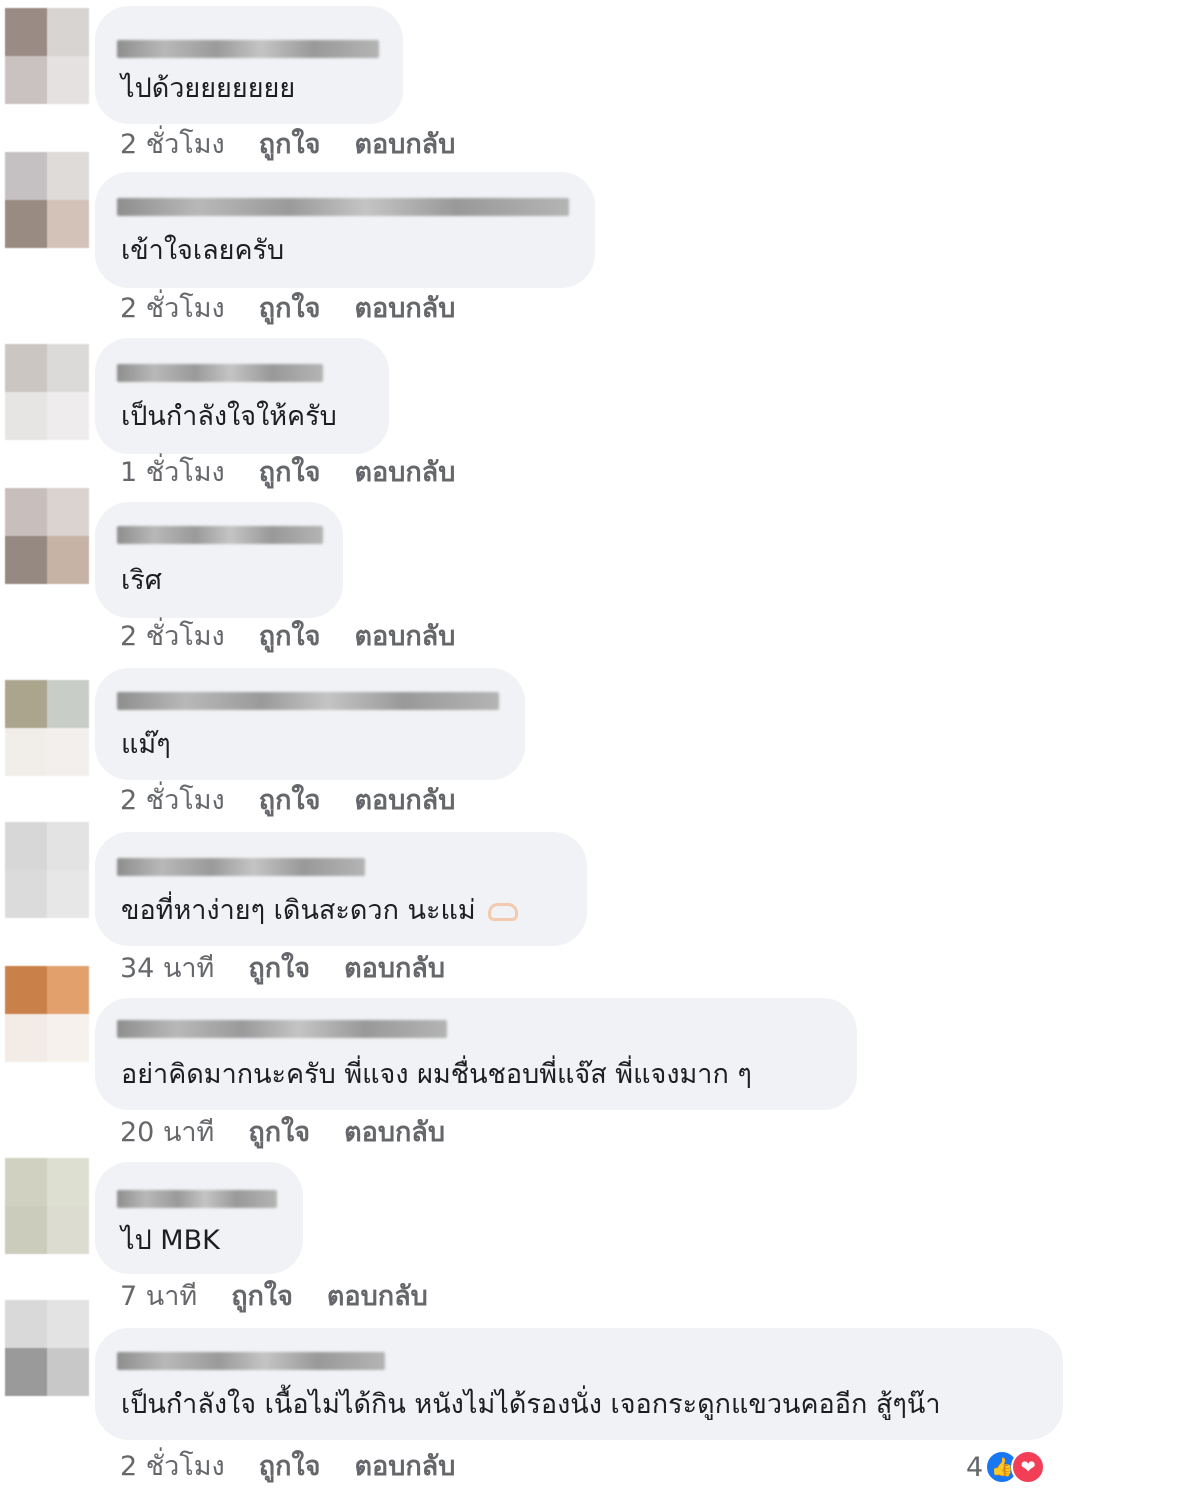 This screenshot has height=1499, width=1200. What do you see at coordinates (146, 744) in the screenshot?
I see `comment-text: แม๊ๆ` at bounding box center [146, 744].